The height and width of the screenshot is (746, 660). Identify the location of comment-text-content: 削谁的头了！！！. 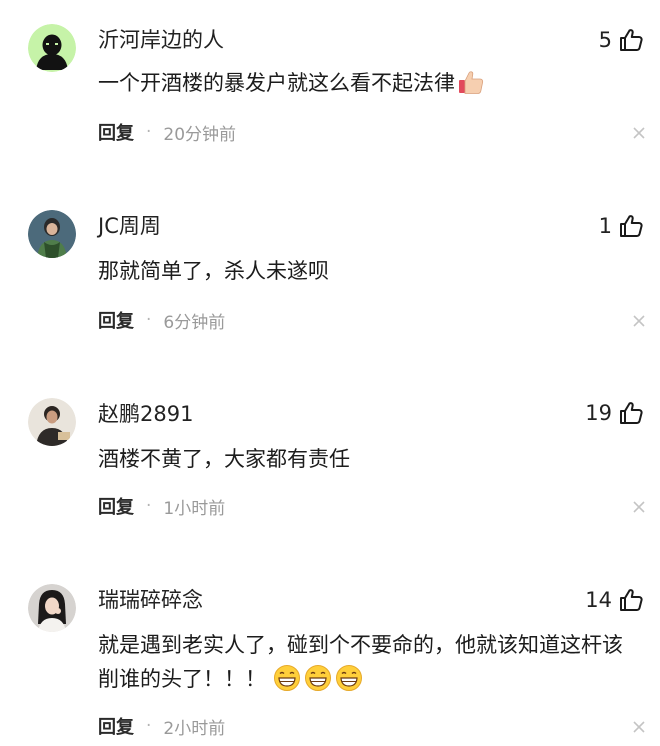
(182, 679).